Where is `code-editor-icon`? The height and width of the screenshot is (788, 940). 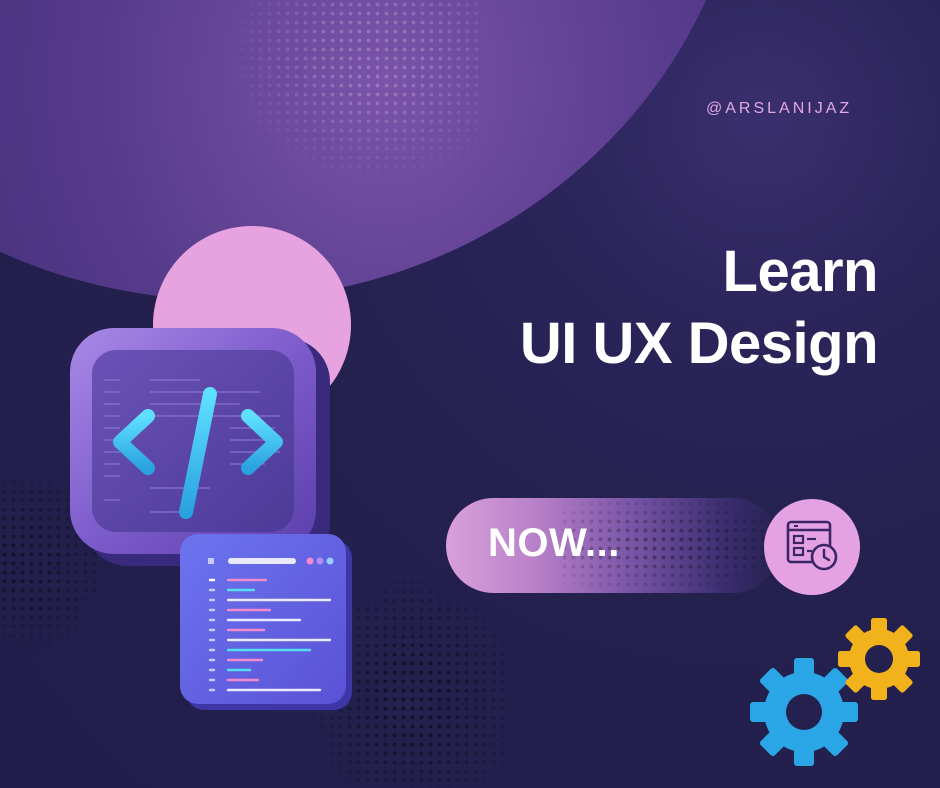
code-editor-icon is located at coordinates (266, 622).